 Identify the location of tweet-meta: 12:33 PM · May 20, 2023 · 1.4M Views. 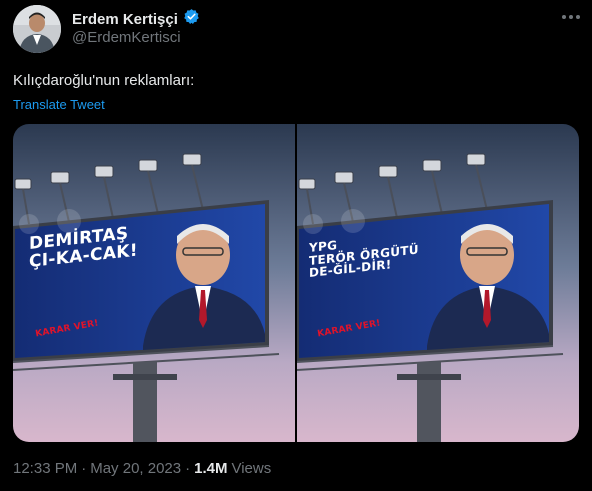
(142, 468).